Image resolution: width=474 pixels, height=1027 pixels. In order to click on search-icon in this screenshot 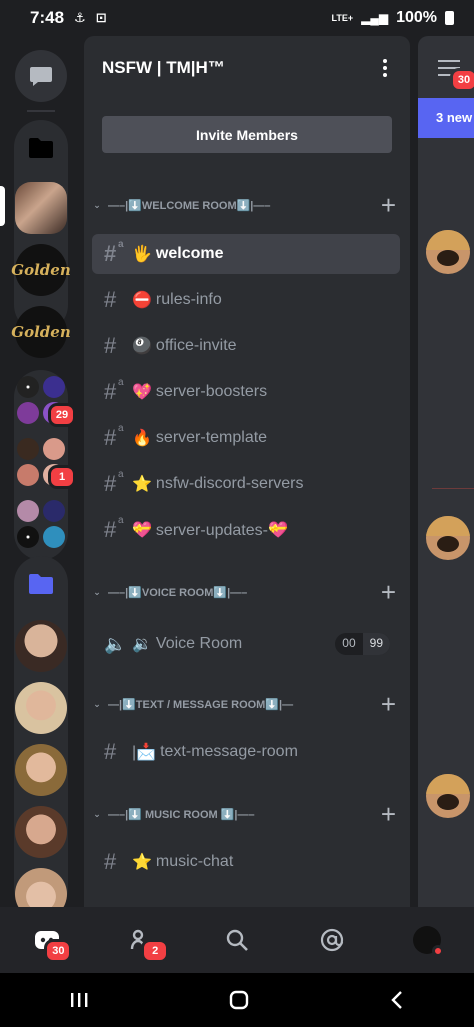, I will do `click(237, 940)`.